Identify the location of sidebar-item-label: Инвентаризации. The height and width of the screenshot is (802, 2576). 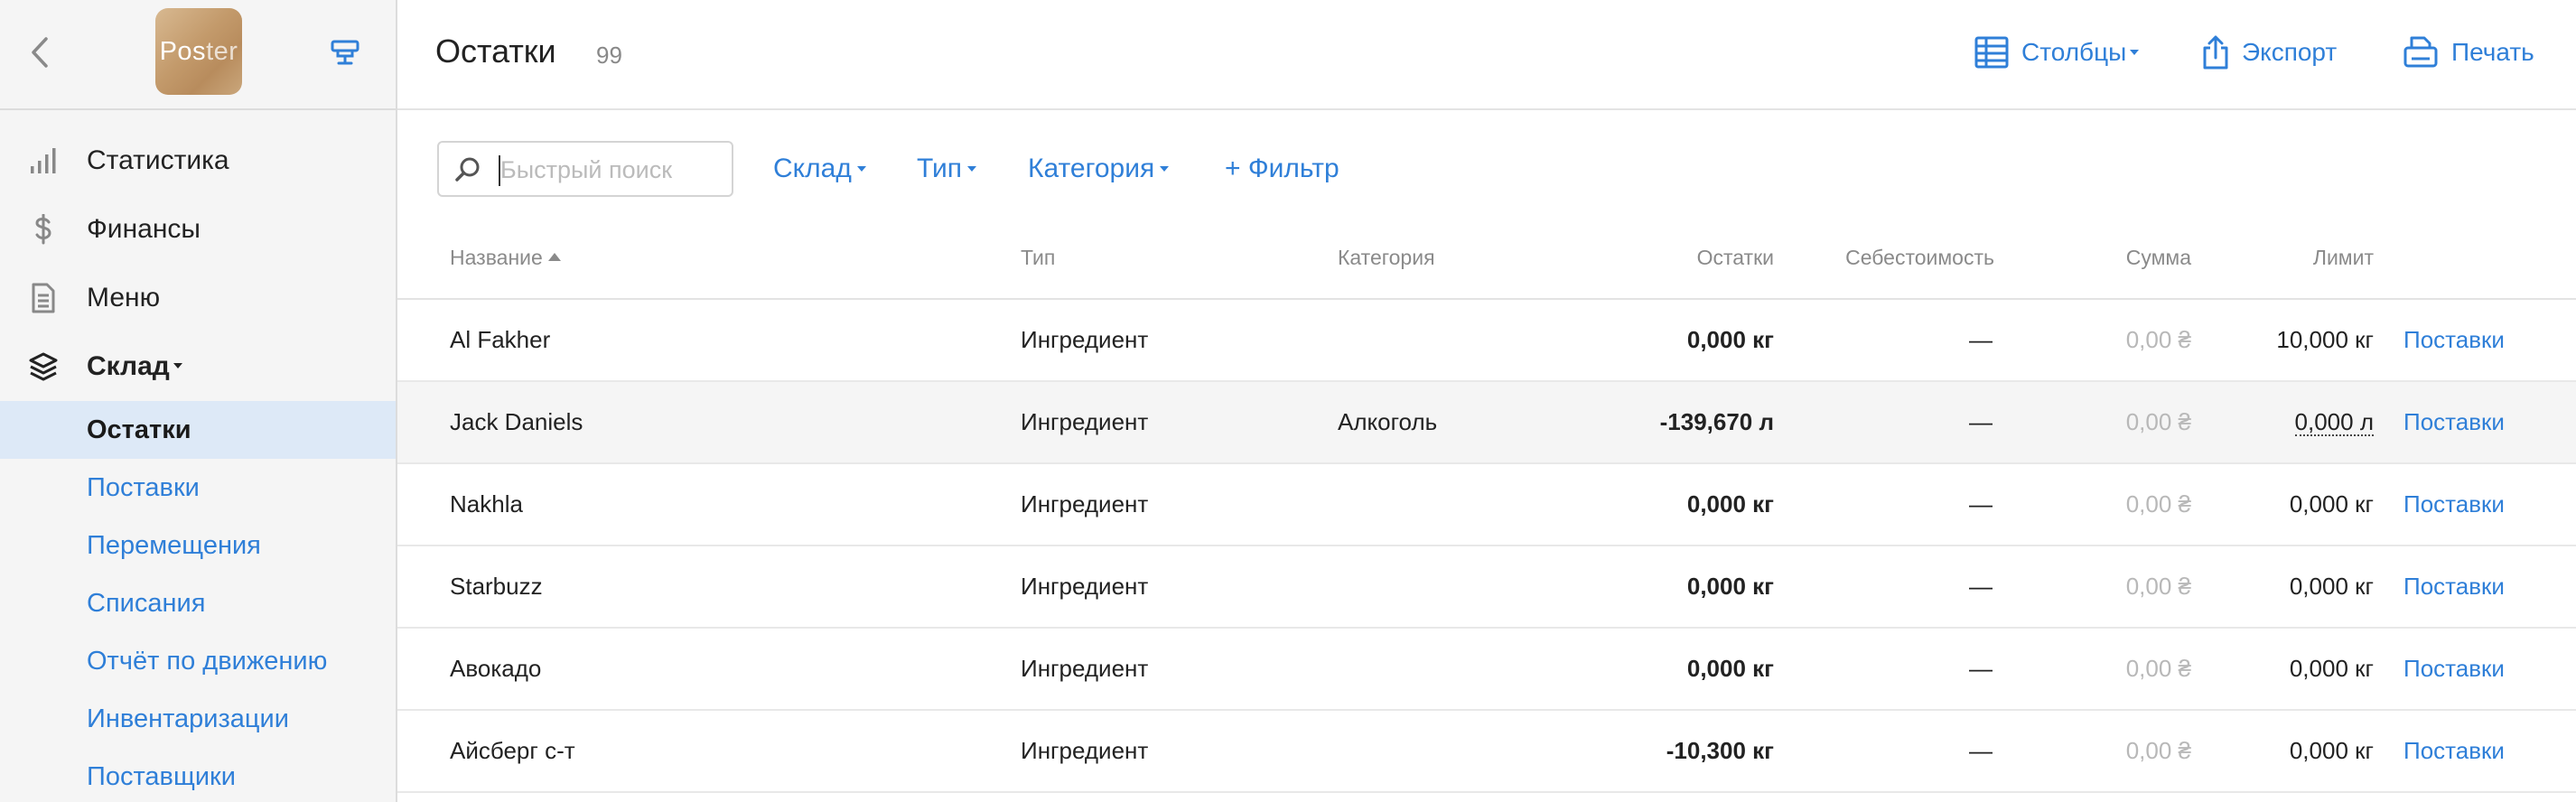
(188, 719).